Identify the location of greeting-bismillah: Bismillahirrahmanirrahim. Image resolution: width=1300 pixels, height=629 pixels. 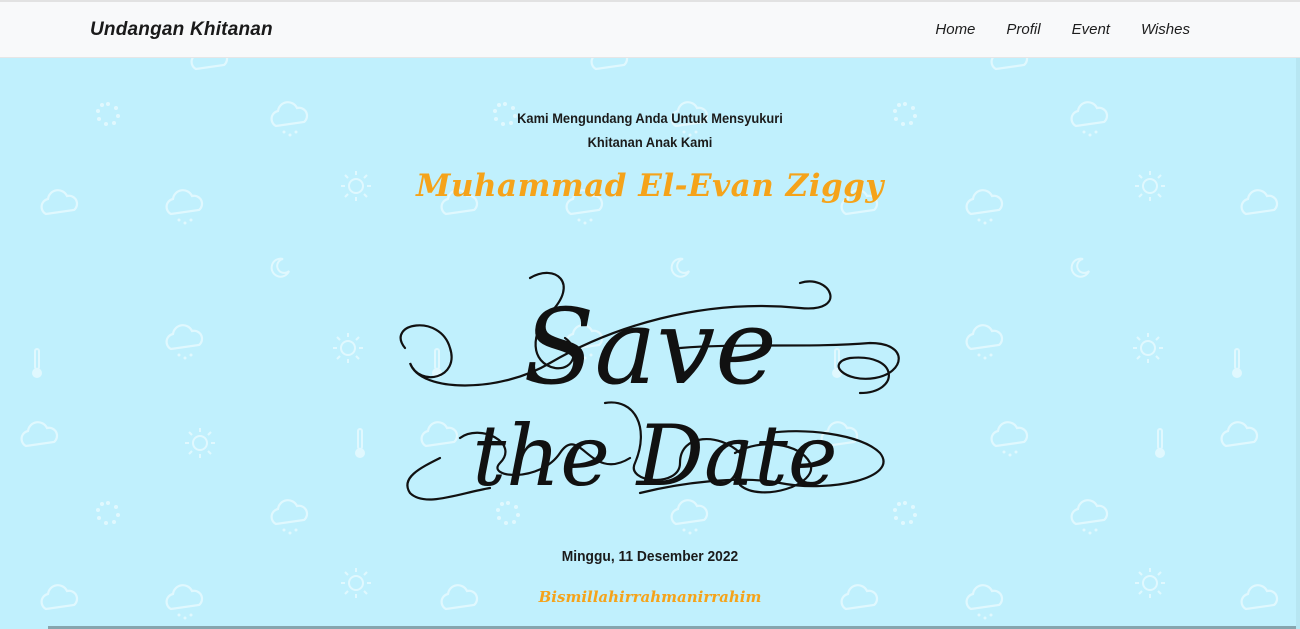
(650, 597).